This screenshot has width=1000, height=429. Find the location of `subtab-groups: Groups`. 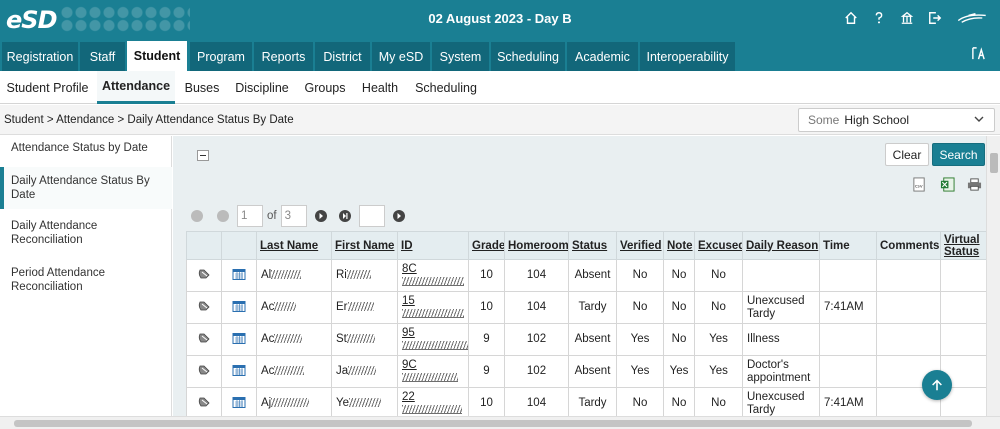

subtab-groups: Groups is located at coordinates (325, 87).